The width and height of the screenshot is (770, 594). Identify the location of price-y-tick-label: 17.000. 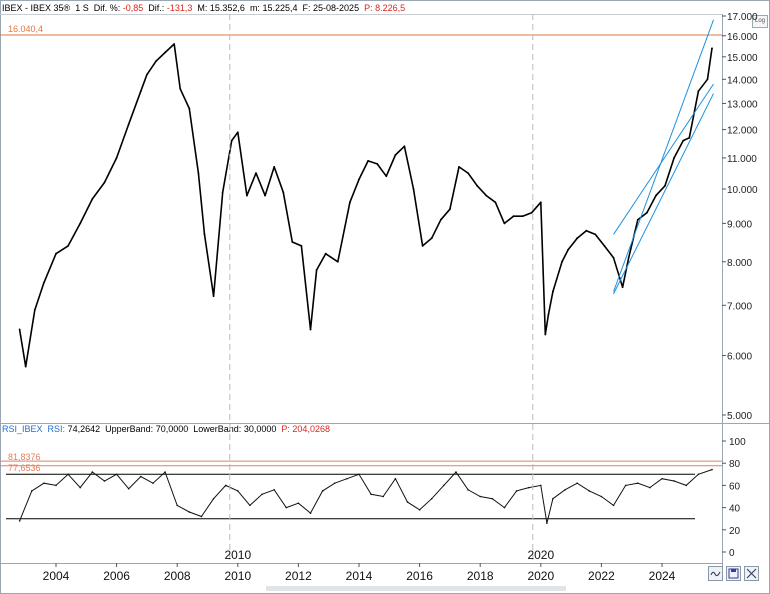
(742, 17).